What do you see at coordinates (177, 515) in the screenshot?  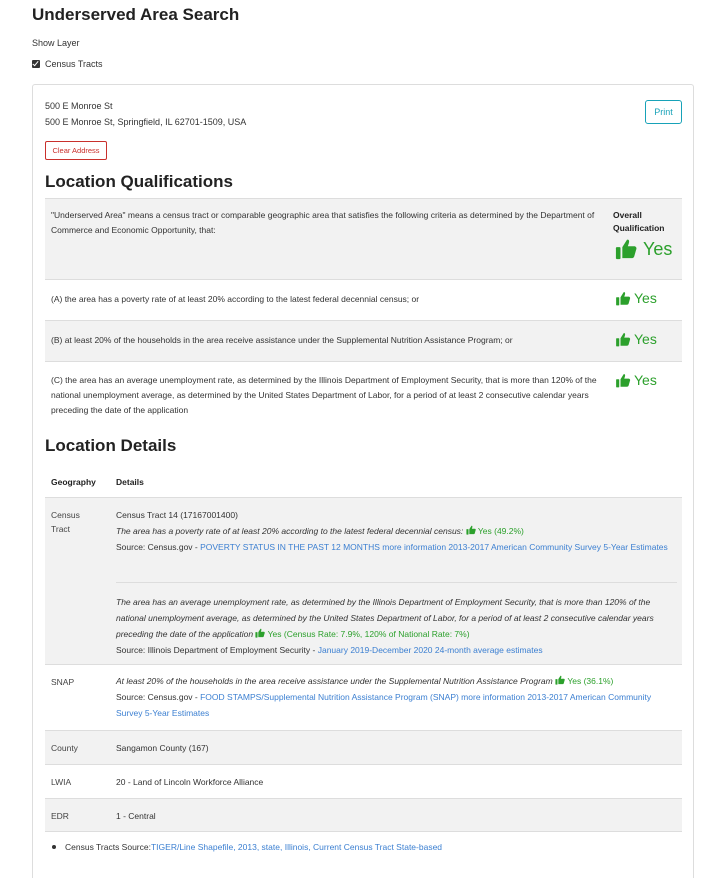 I see `census-tract-id: Census Tract 14 (17167001400)` at bounding box center [177, 515].